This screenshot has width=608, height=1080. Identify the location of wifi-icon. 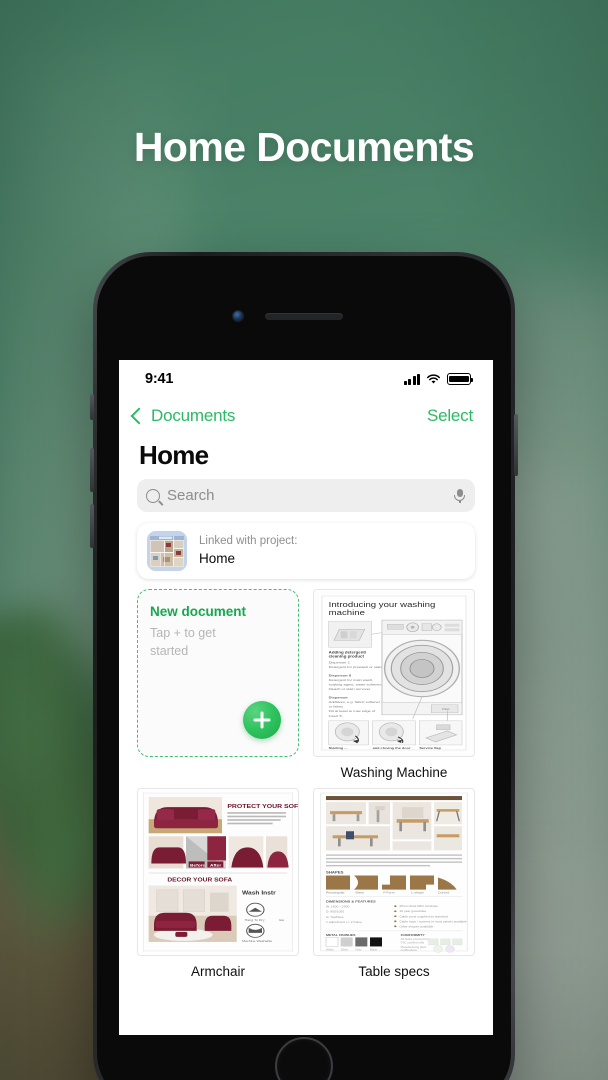
(433, 378).